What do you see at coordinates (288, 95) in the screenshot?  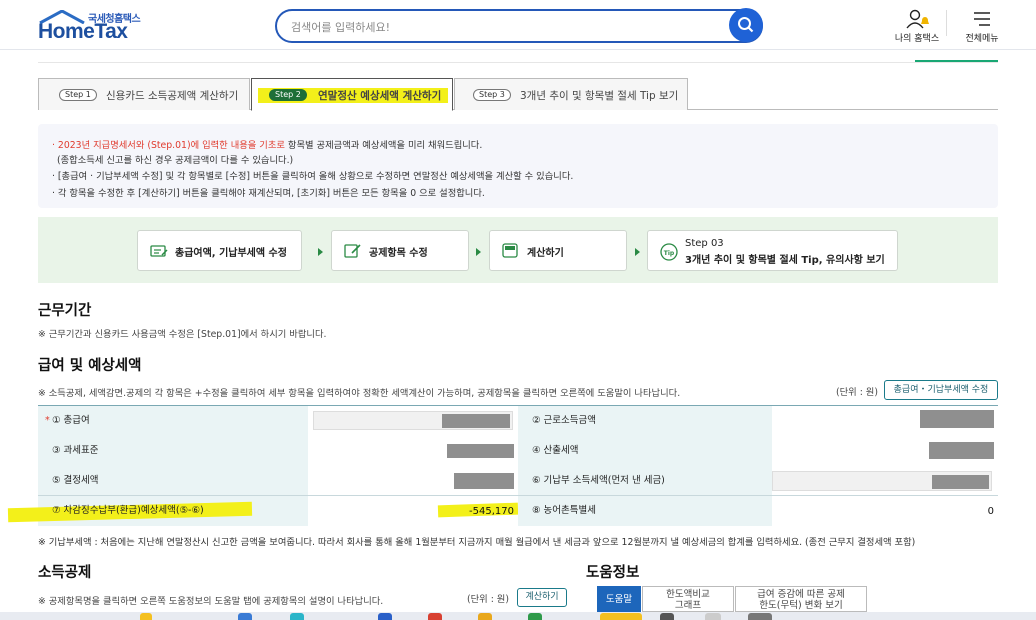 I see `tab-step2-pill: Step 2` at bounding box center [288, 95].